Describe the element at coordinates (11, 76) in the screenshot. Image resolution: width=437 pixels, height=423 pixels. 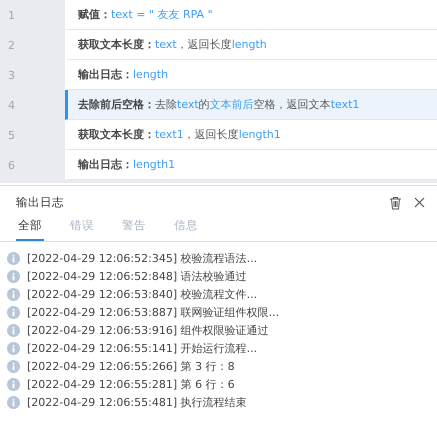
I see `line-number: 3` at that location.